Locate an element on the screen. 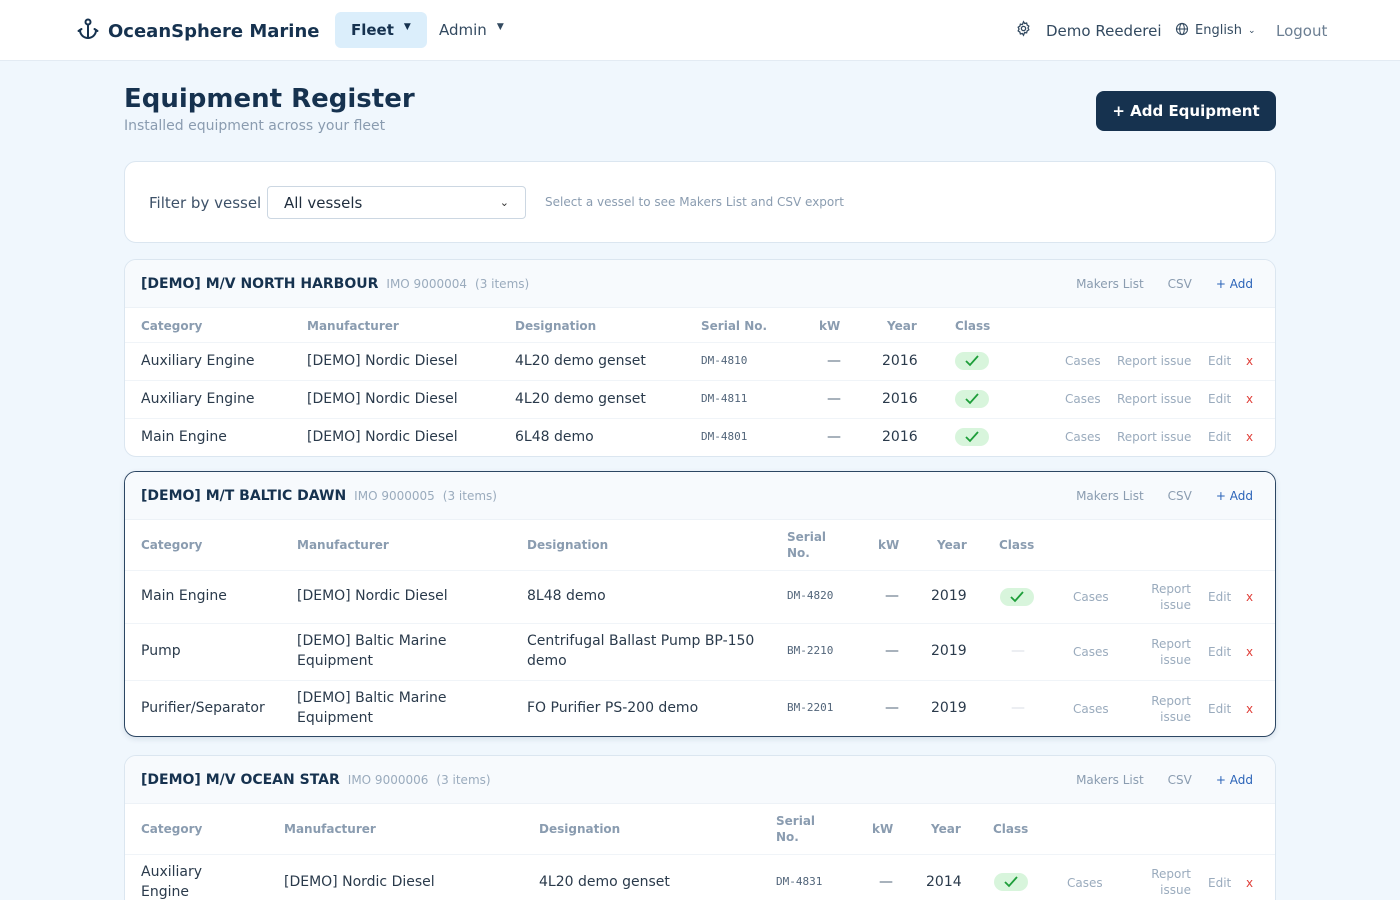 The height and width of the screenshot is (900, 1400). org-name: Demo Reederei is located at coordinates (1104, 30).